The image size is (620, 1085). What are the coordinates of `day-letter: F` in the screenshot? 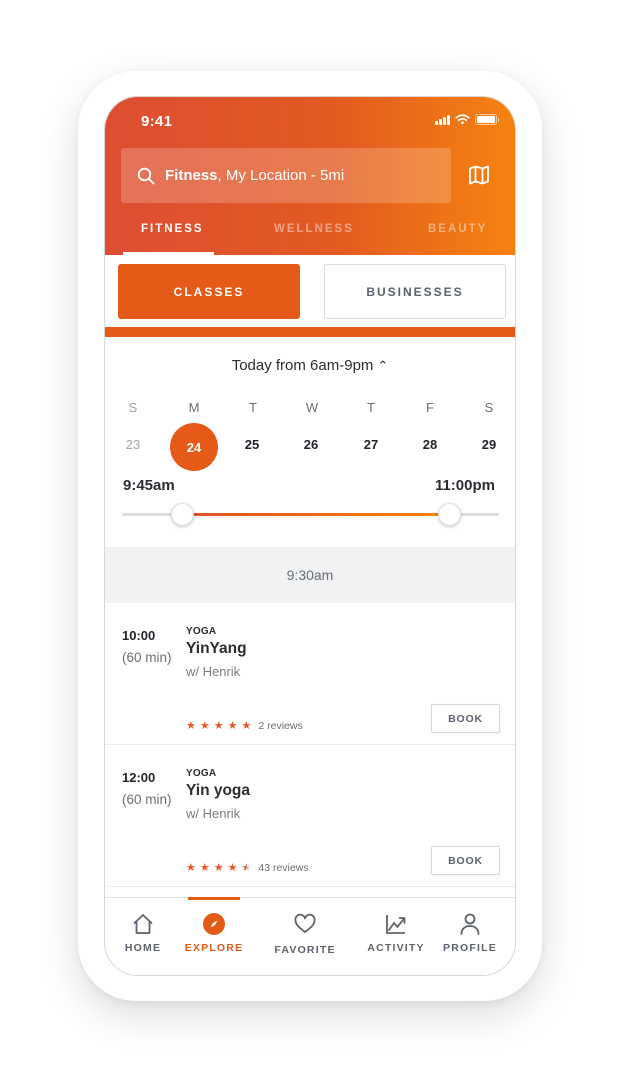 It's located at (430, 407).